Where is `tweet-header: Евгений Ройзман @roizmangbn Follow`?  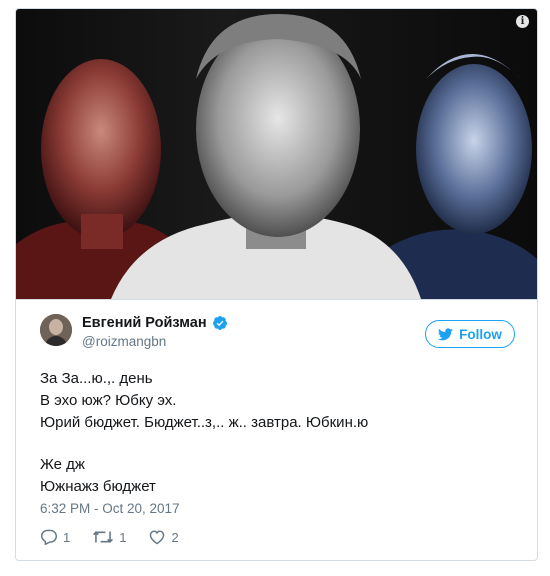 tweet-header: Евгений Ройзман @roizmangbn Follow is located at coordinates (276, 330).